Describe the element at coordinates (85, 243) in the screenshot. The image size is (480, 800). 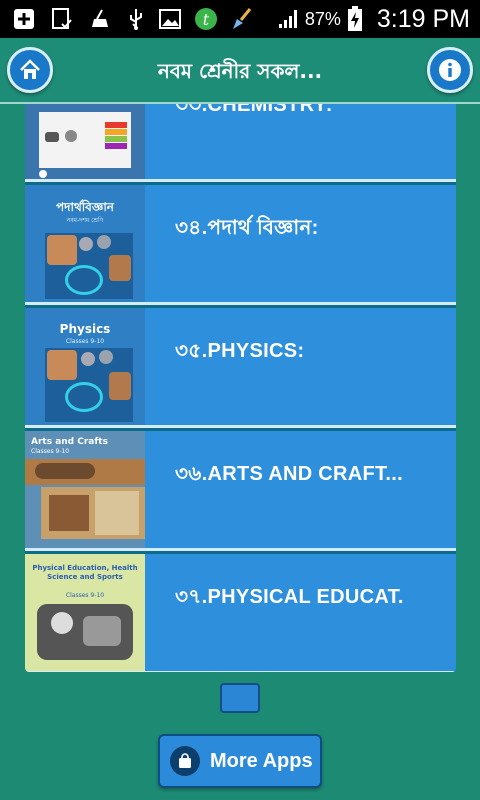
I see `book-thumbnail-podartho-bigyan: পদার্থবিজ্ঞান নবম-দশম শ্রেণি` at that location.